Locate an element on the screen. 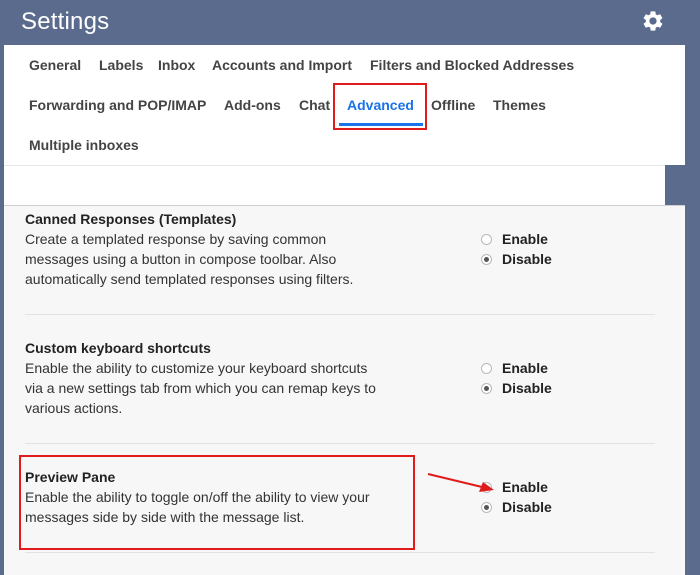  tab-accounts-and-import: Accounts and Import is located at coordinates (282, 65).